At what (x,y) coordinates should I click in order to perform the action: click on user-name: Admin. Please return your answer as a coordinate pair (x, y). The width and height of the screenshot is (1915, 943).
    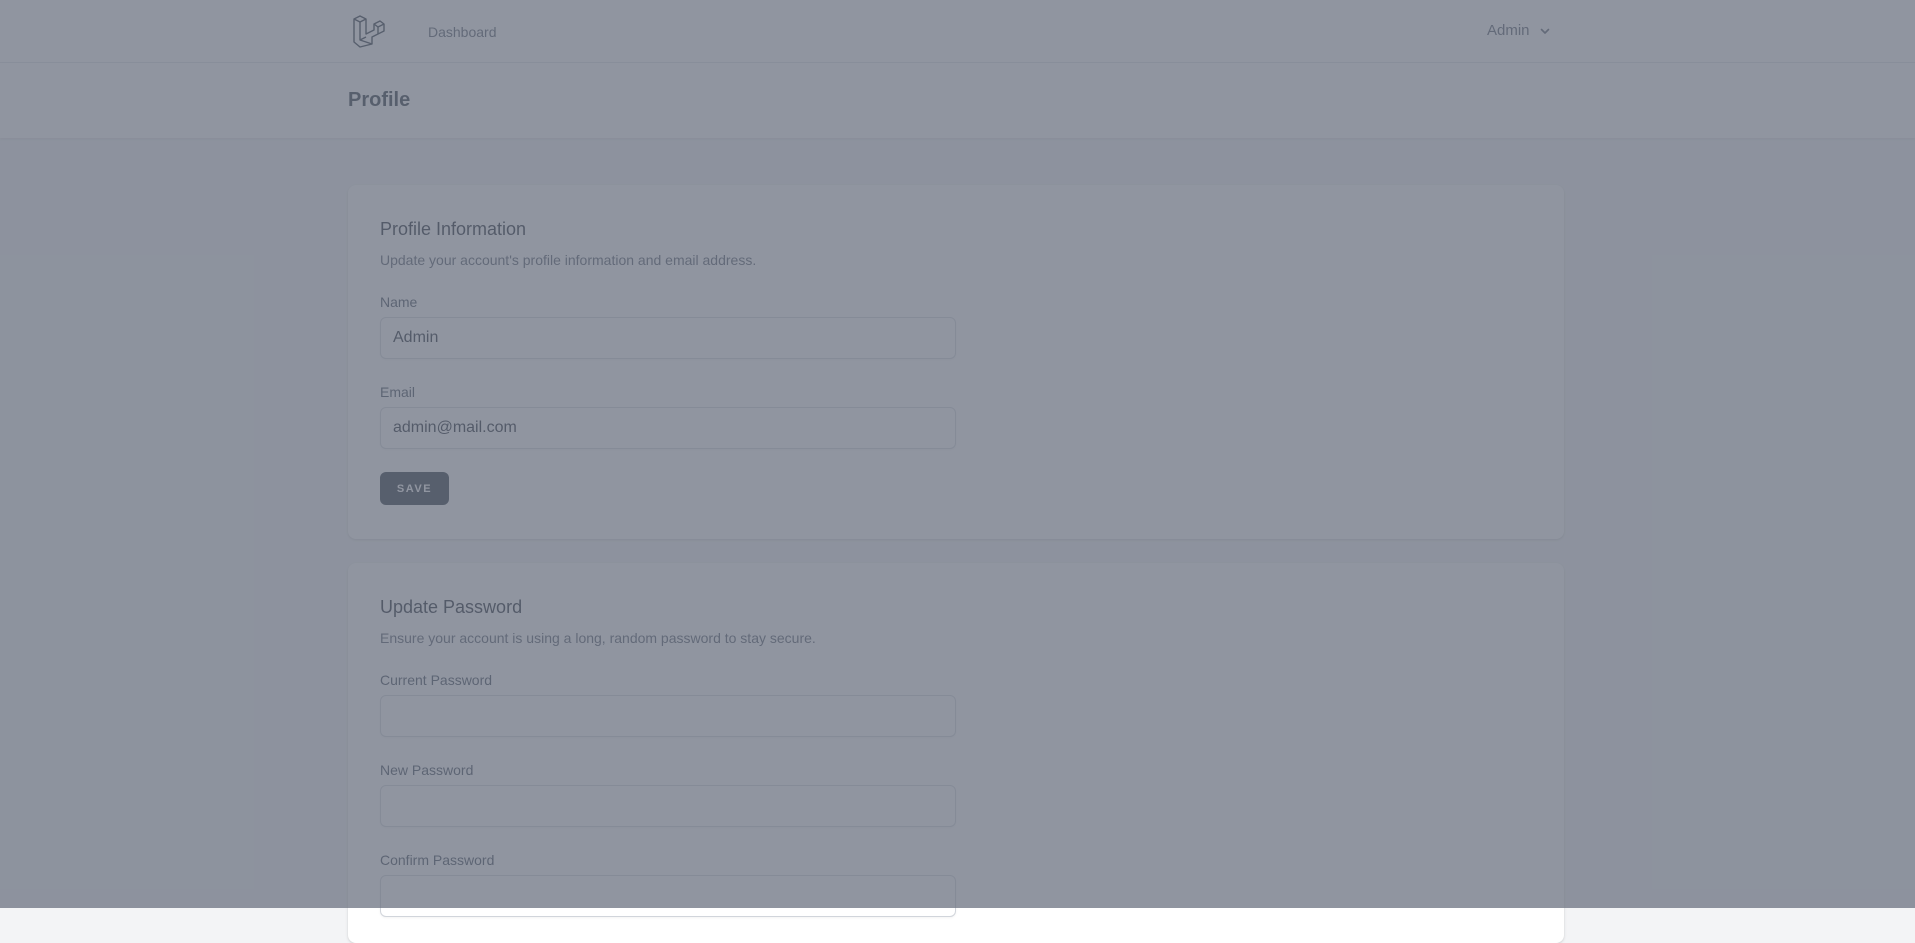
    Looking at the image, I should click on (1508, 30).